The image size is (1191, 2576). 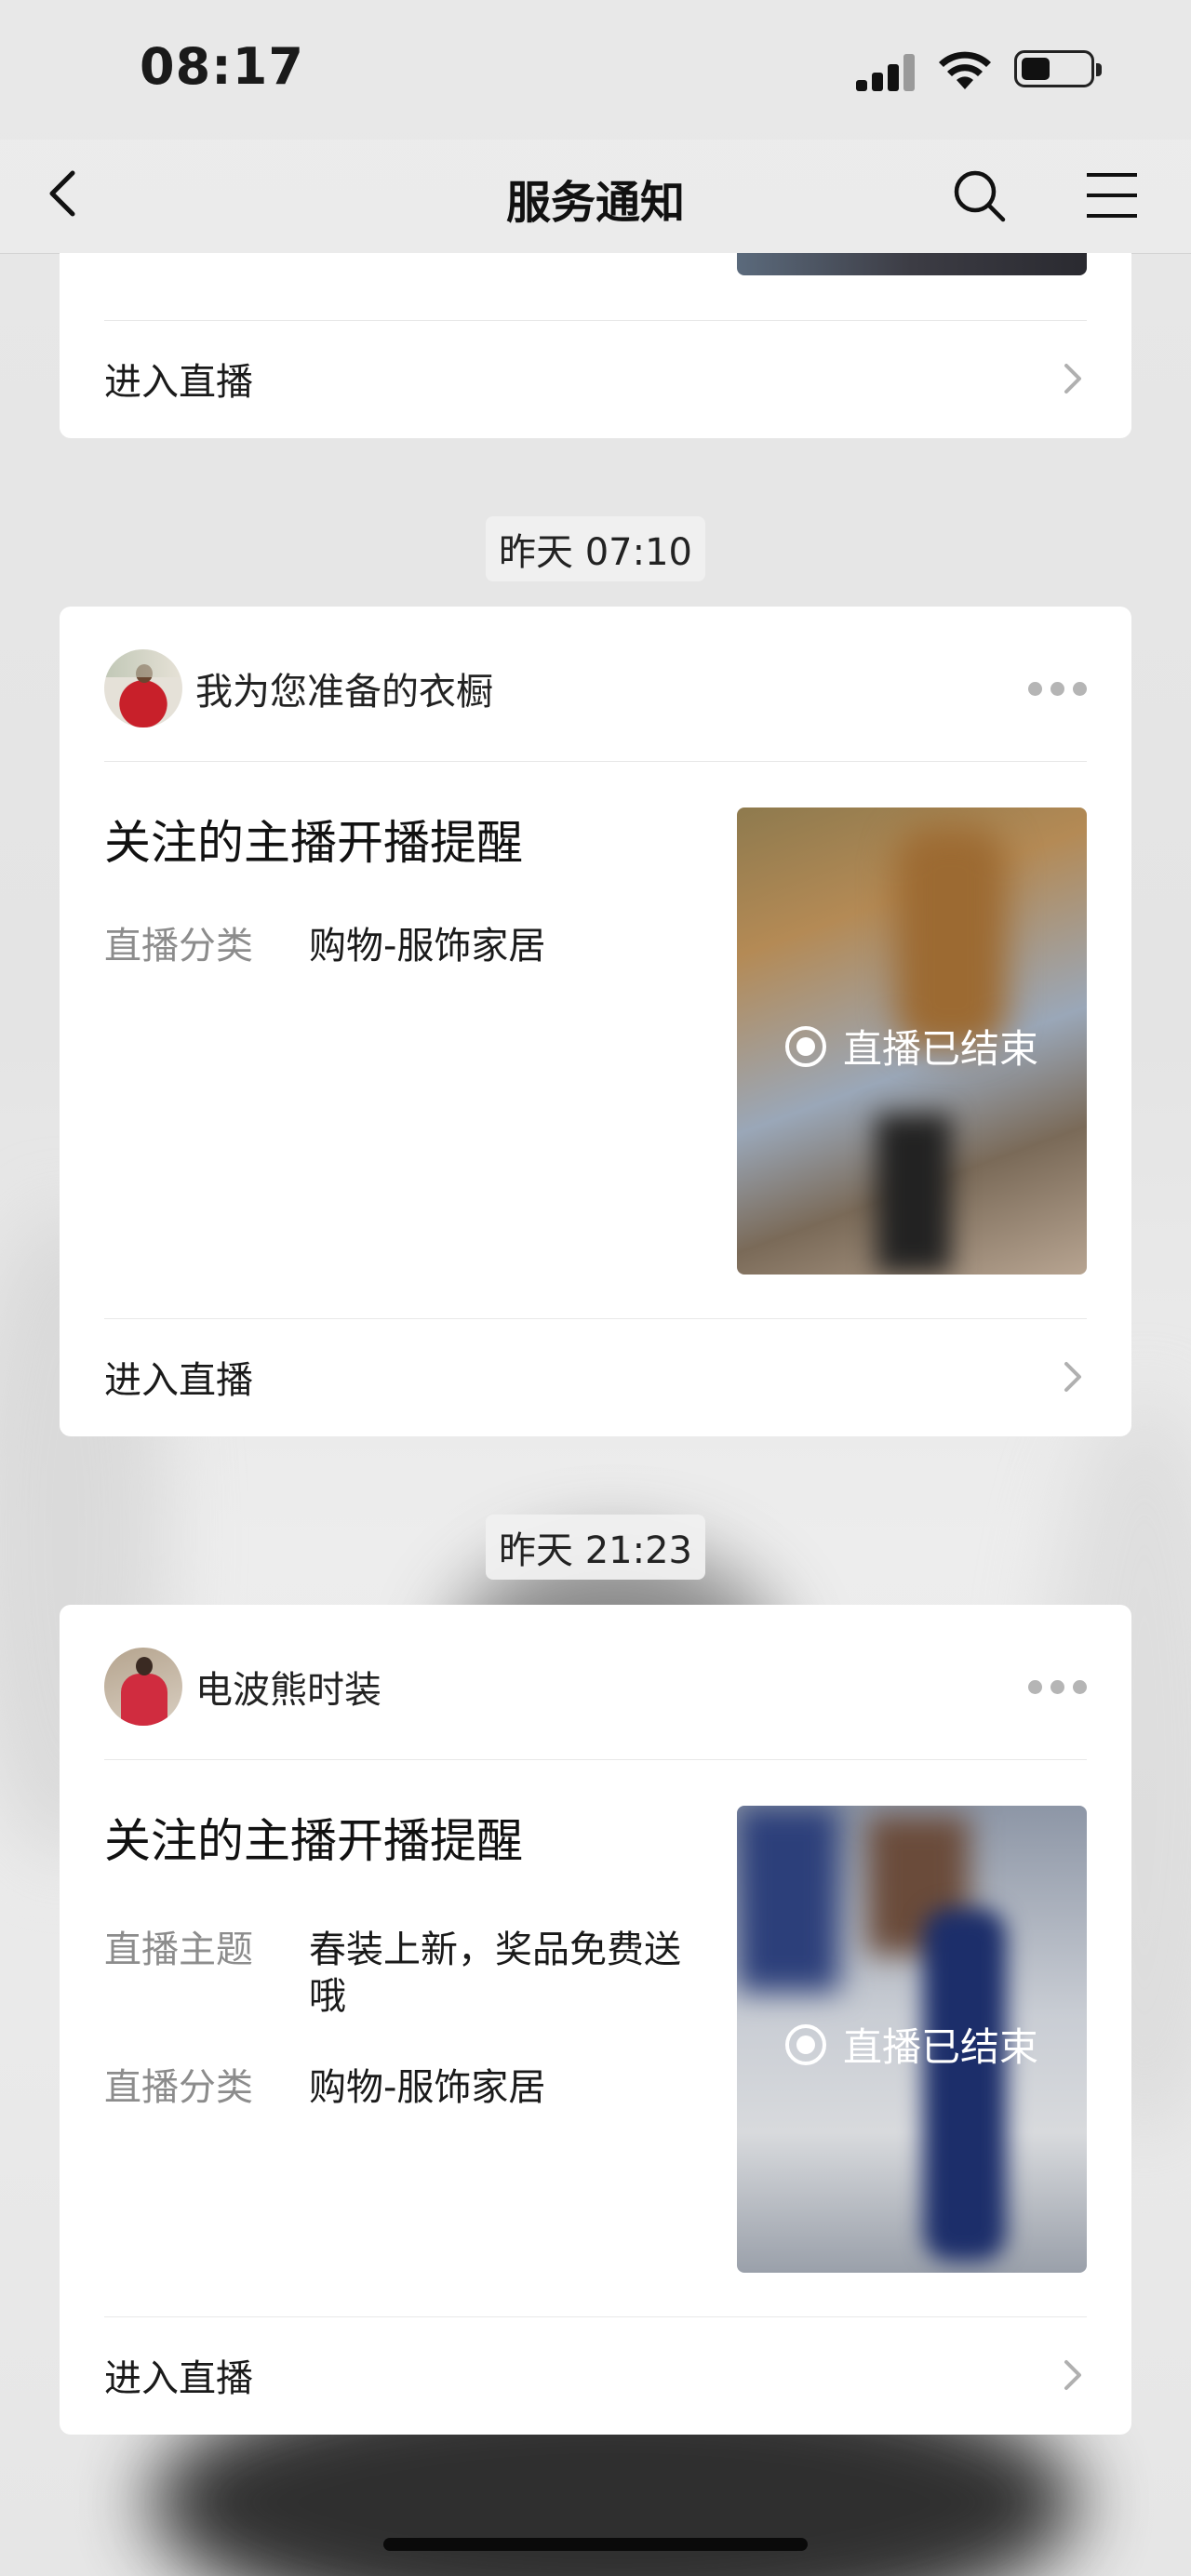 I want to click on account-name: 我为您准备的衣橱, so click(x=344, y=688).